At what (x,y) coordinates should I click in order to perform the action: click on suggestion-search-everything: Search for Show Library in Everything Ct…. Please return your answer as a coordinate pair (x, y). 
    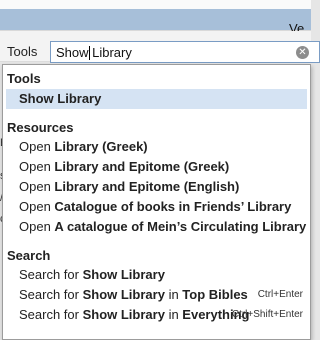
    Looking at the image, I should click on (156, 315).